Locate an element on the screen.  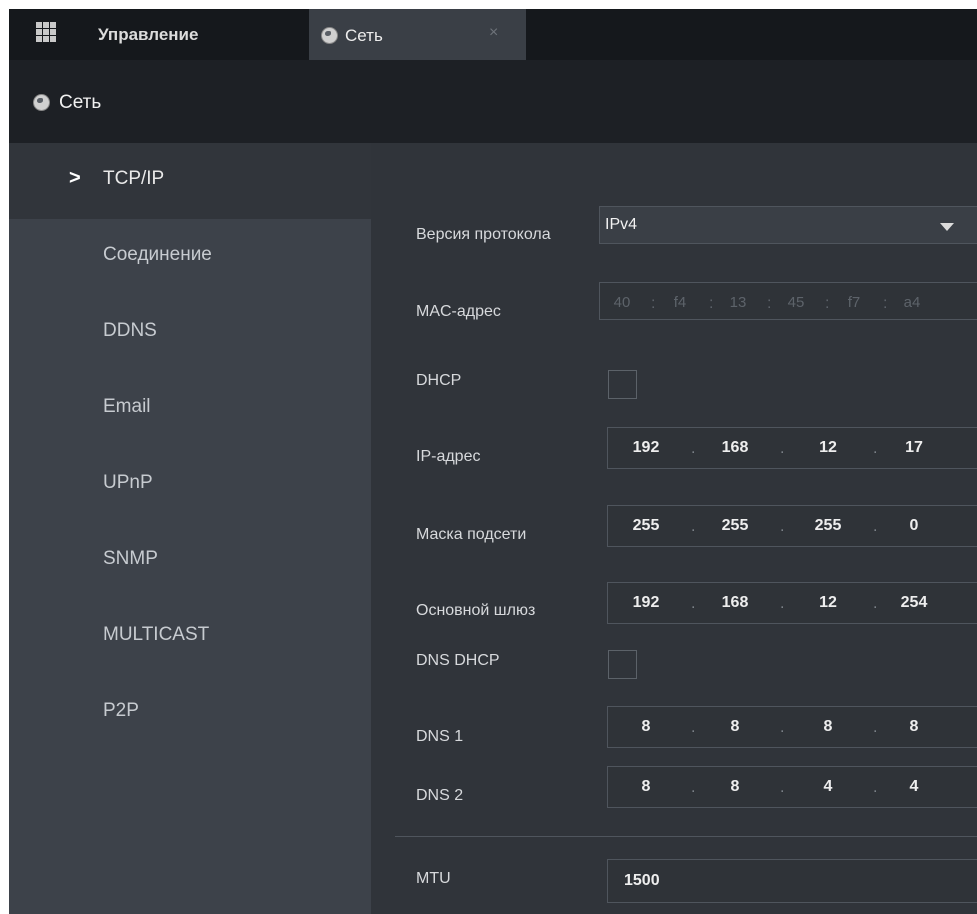
section-header: Сеть is located at coordinates (493, 101).